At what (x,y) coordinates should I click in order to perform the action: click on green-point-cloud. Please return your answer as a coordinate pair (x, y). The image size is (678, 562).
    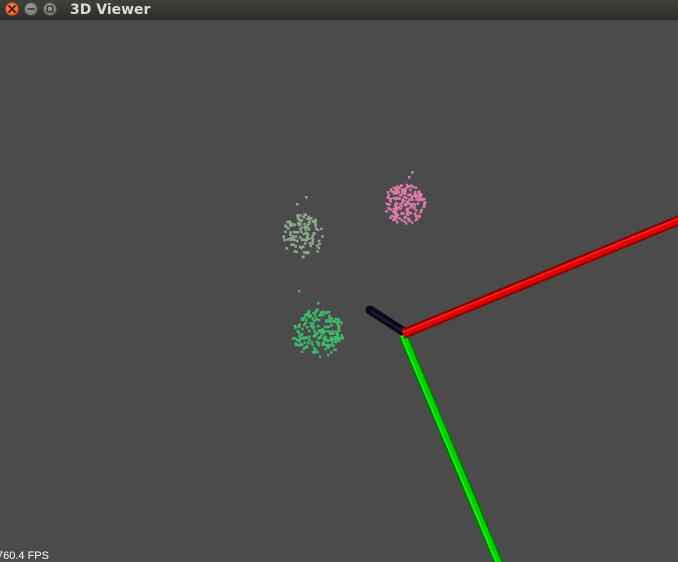
    Looking at the image, I should click on (318, 324).